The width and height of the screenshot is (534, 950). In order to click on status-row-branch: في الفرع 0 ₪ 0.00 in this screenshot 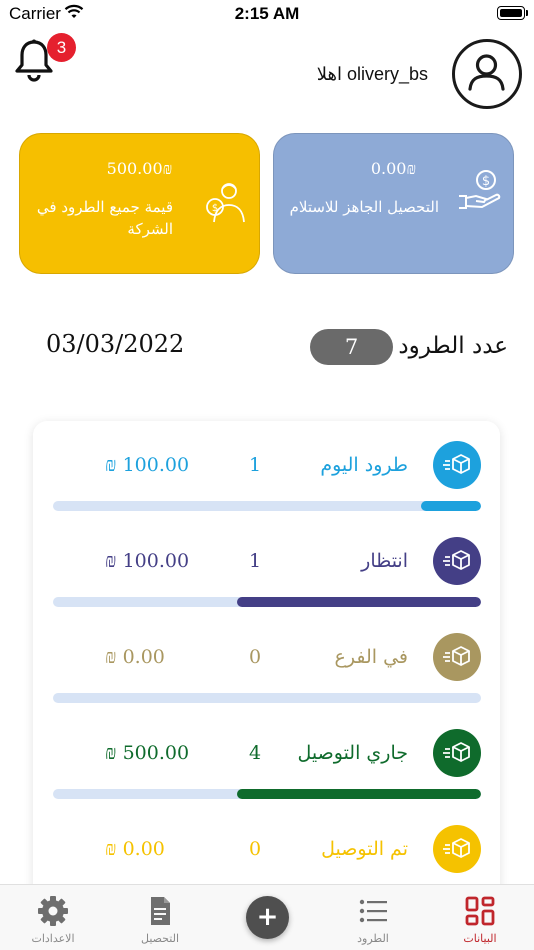, I will do `click(266, 661)`.